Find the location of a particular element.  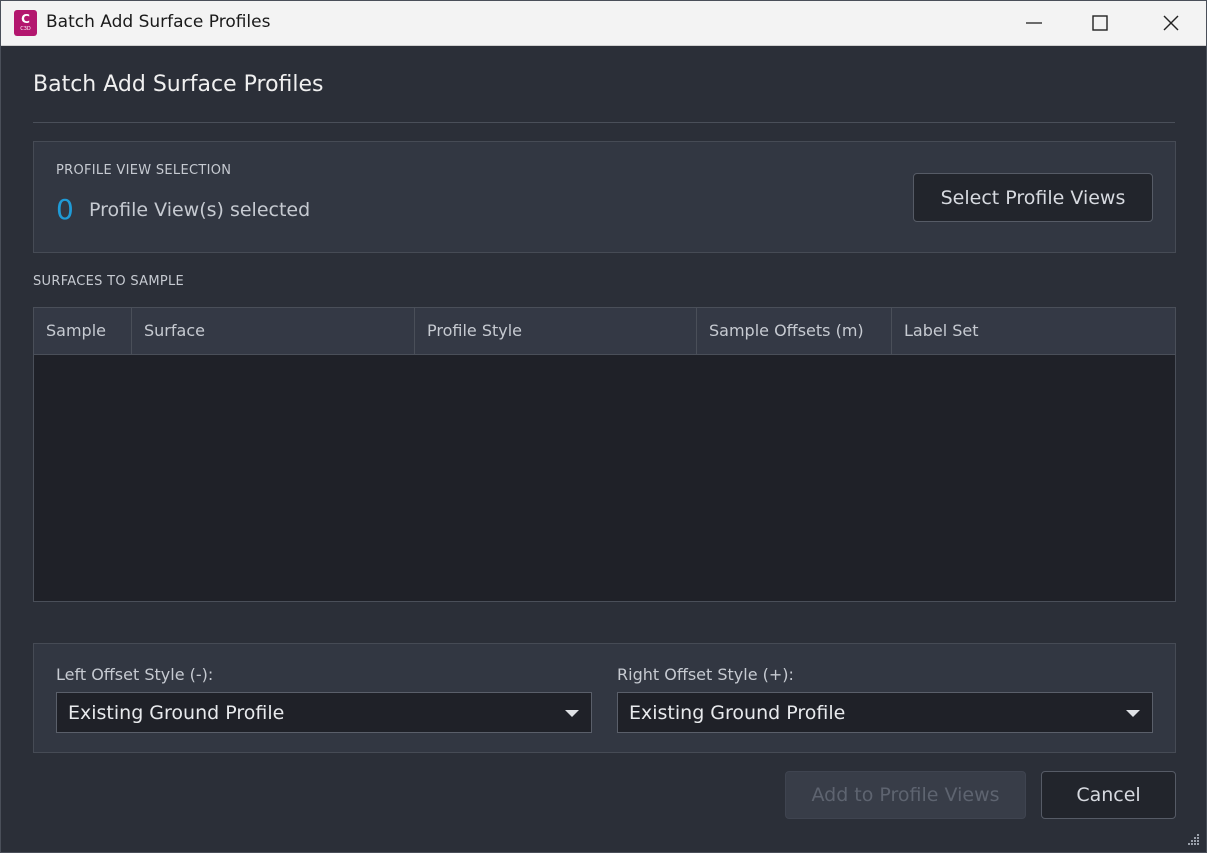

right-offset-style-value: Existing Ground Profile is located at coordinates (737, 713).